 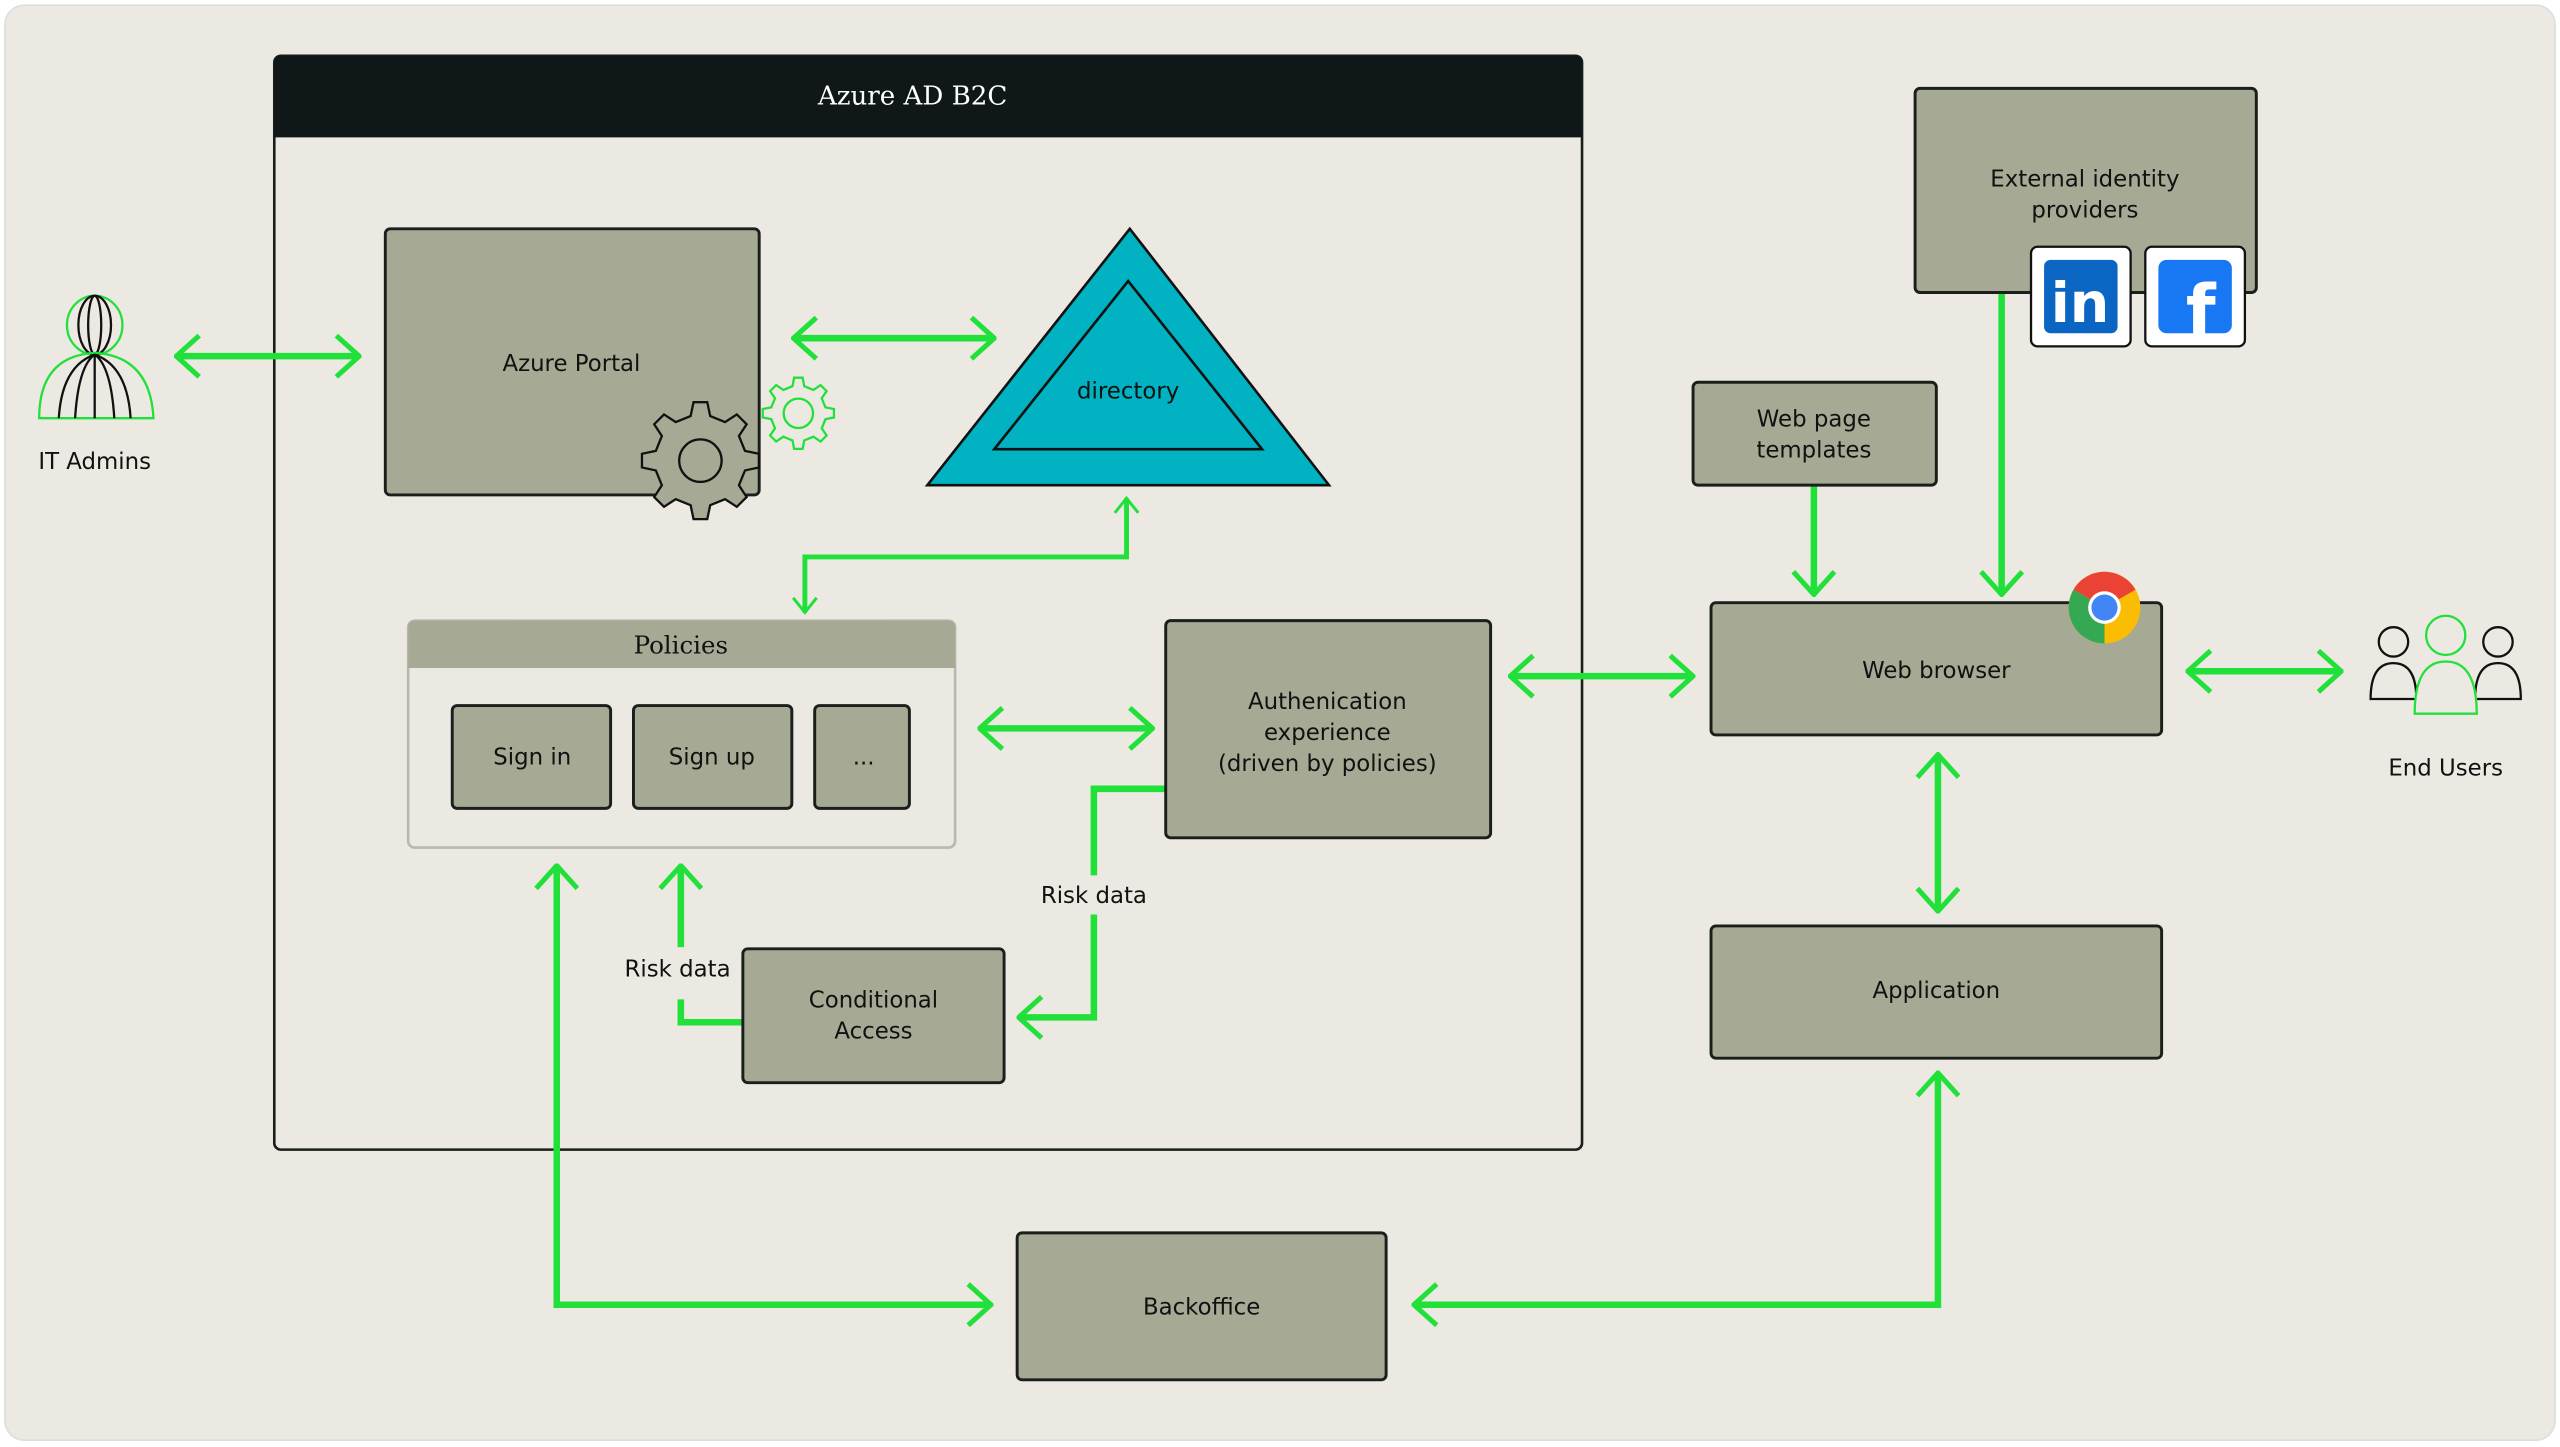 What do you see at coordinates (94, 462) in the screenshot?
I see `it-admins-label: IT Admins` at bounding box center [94, 462].